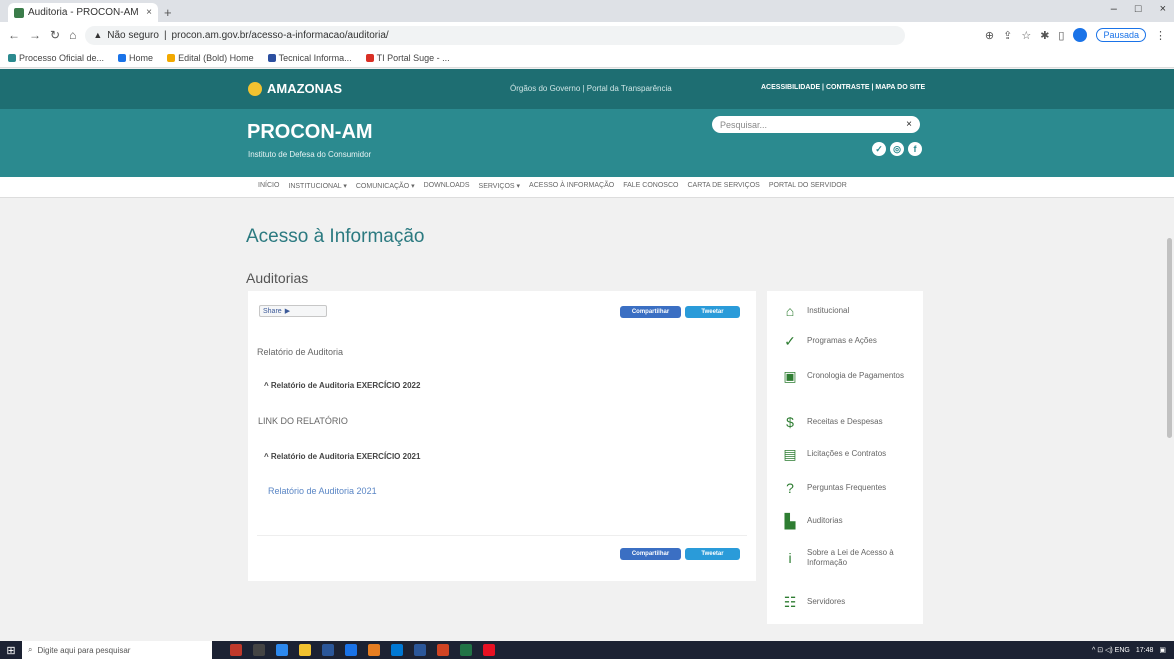 This screenshot has height=659, width=1174. I want to click on nav-downloads: DOWNLOADS, so click(447, 186).